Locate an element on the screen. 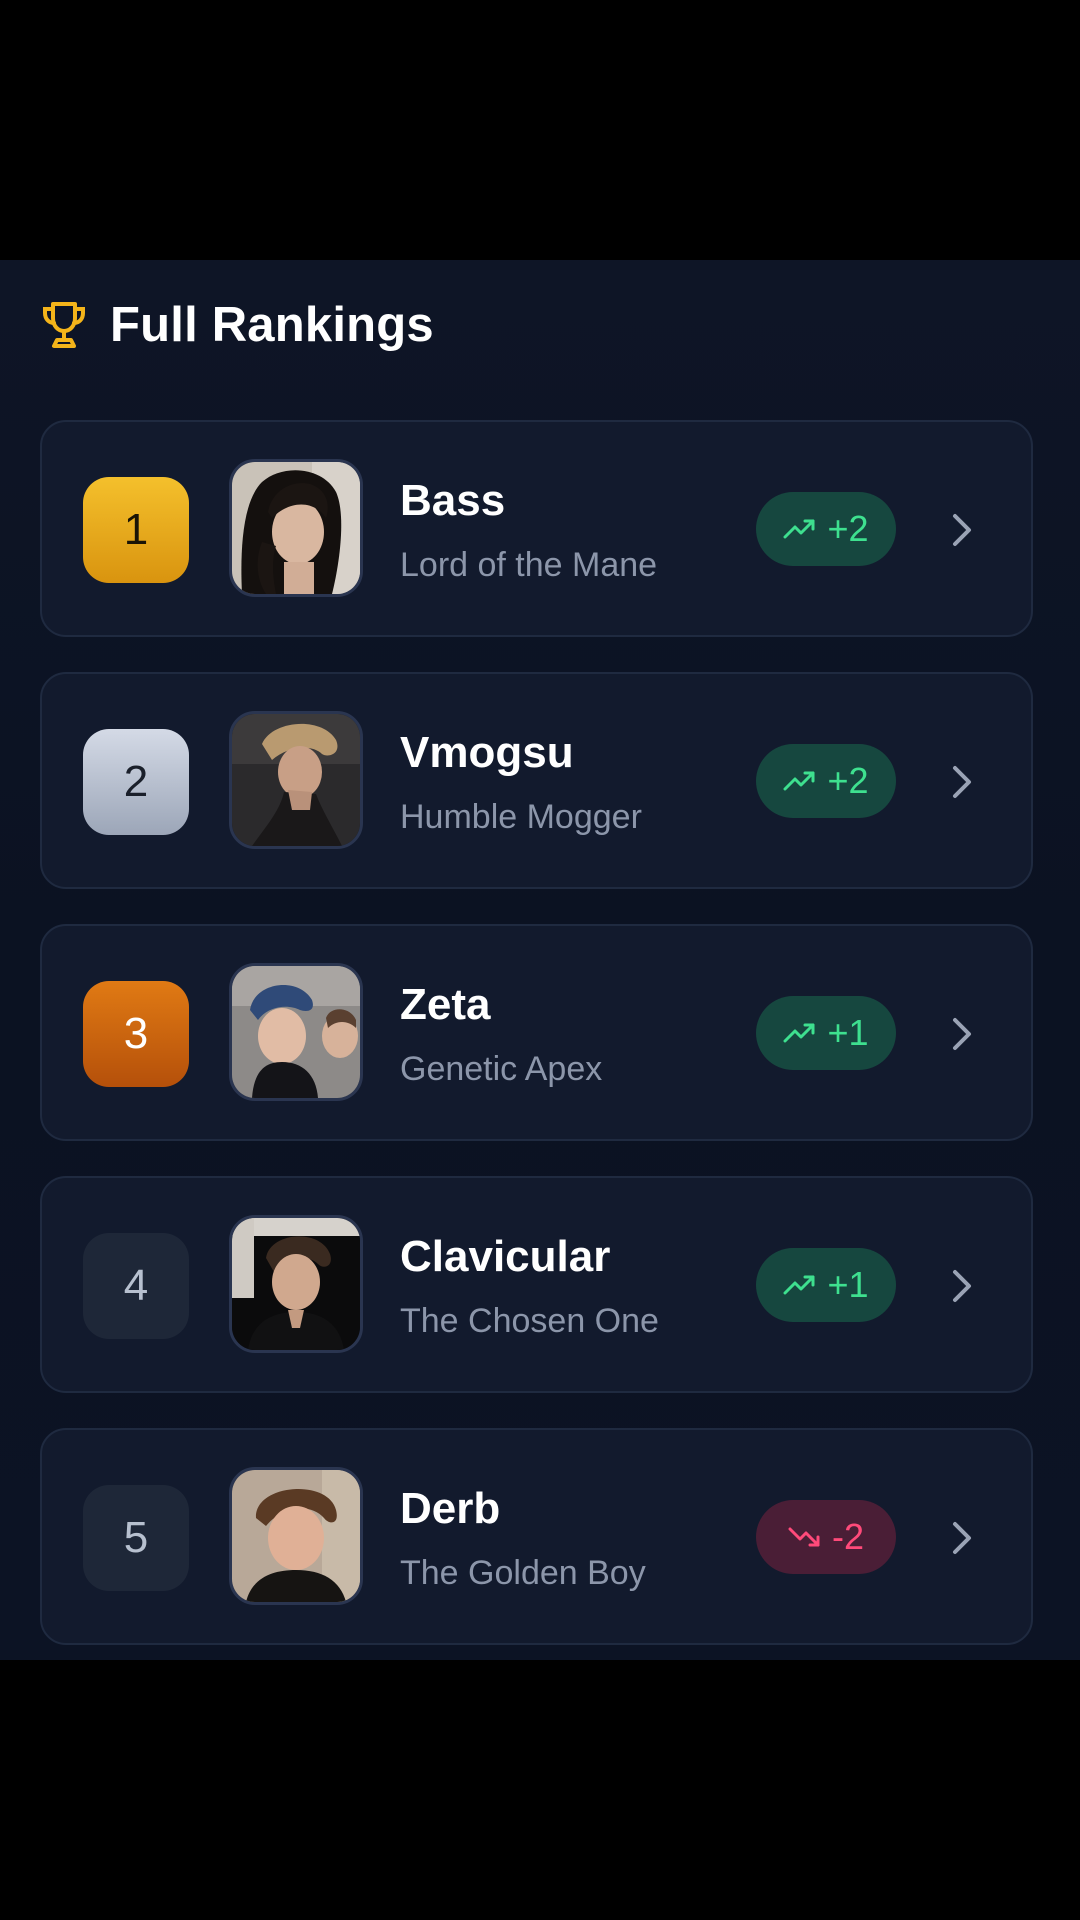  status-bar-area is located at coordinates (540, 130).